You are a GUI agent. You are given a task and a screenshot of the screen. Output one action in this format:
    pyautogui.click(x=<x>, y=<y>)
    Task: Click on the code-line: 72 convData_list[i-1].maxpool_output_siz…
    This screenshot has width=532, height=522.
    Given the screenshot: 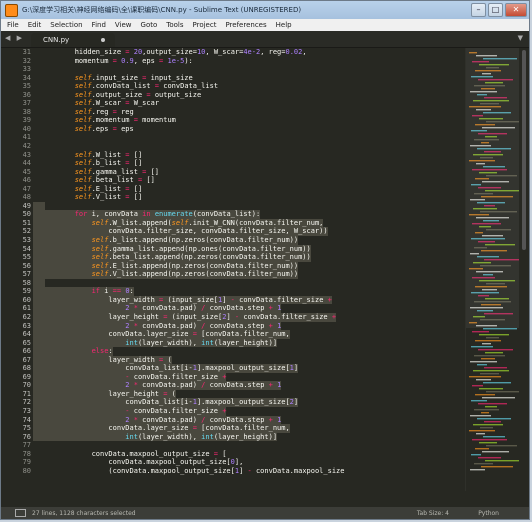 What is the action you would take?
    pyautogui.click(x=233, y=402)
    